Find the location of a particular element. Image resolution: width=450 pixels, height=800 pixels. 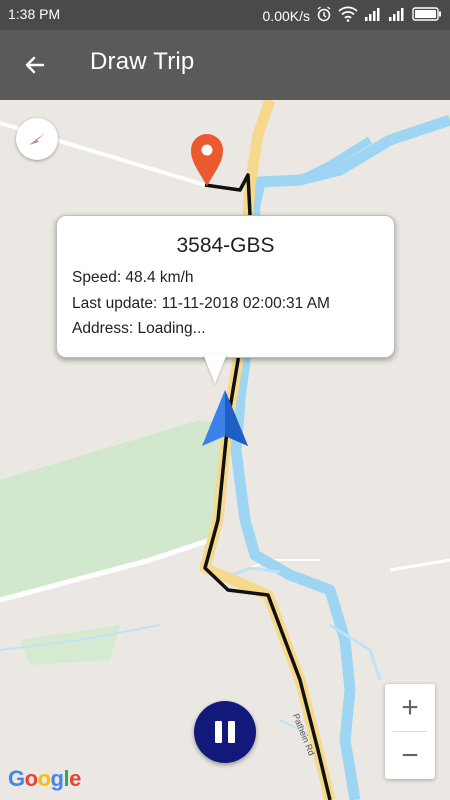

vehicle-speed: Speed: 48.4 km/h is located at coordinates (133, 277).